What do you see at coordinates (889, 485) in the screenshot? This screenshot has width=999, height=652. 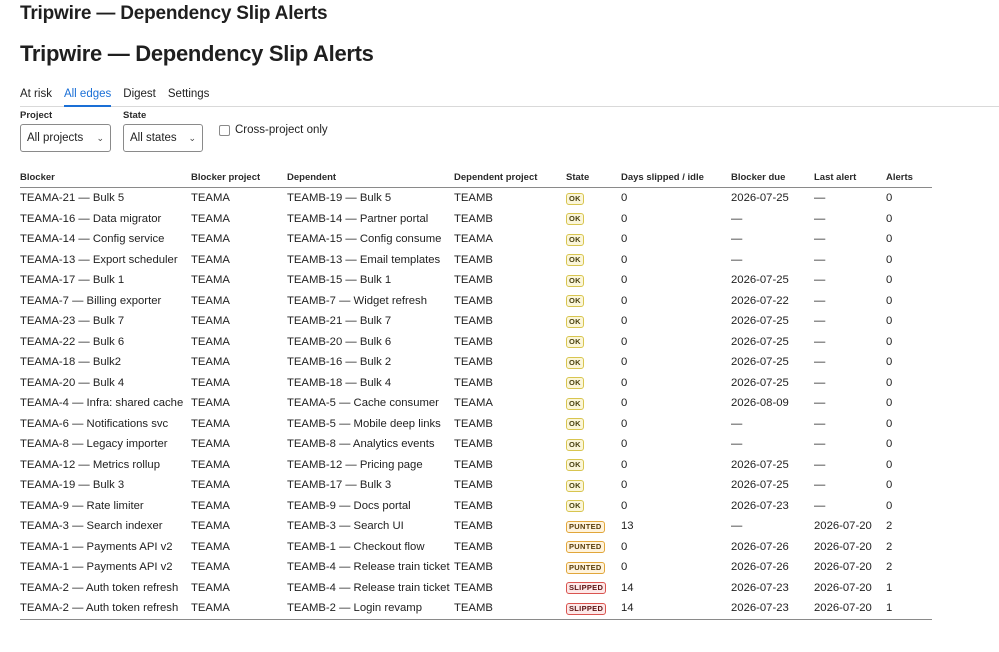 I see `cell-alerts: 0` at bounding box center [889, 485].